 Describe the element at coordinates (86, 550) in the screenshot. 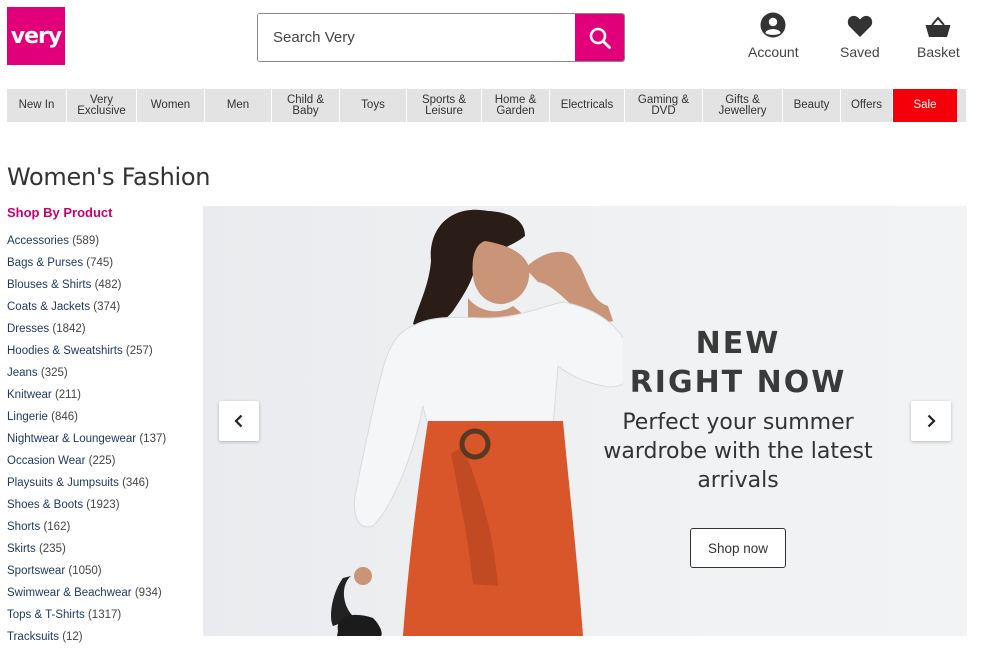

I see `category-item: Skirts (235)` at that location.